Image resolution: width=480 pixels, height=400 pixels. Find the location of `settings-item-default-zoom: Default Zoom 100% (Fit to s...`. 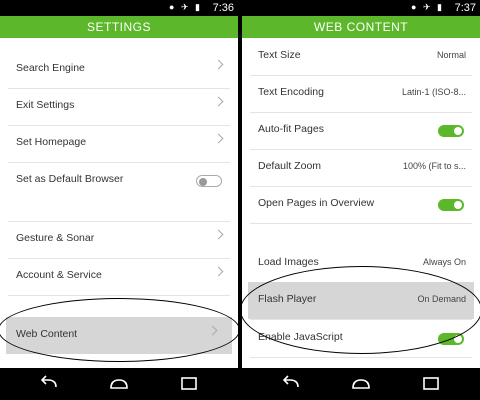

settings-item-default-zoom: Default Zoom 100% (Fit to s... is located at coordinates (361, 167).